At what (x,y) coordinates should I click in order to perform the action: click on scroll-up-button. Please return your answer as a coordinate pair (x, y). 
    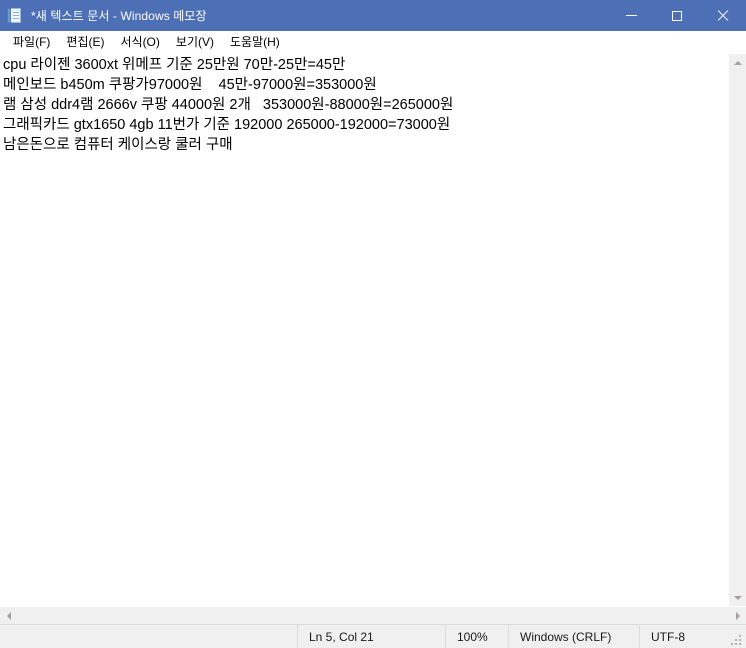
    Looking at the image, I should click on (737, 62).